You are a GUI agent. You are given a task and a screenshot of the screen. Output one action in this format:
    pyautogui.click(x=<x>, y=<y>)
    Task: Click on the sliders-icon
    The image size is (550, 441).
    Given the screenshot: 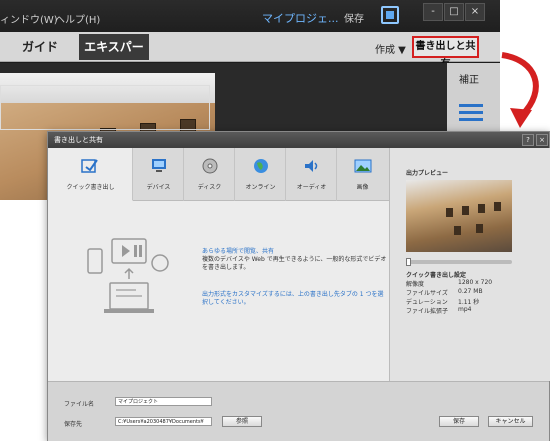 What is the action you would take?
    pyautogui.click(x=471, y=111)
    